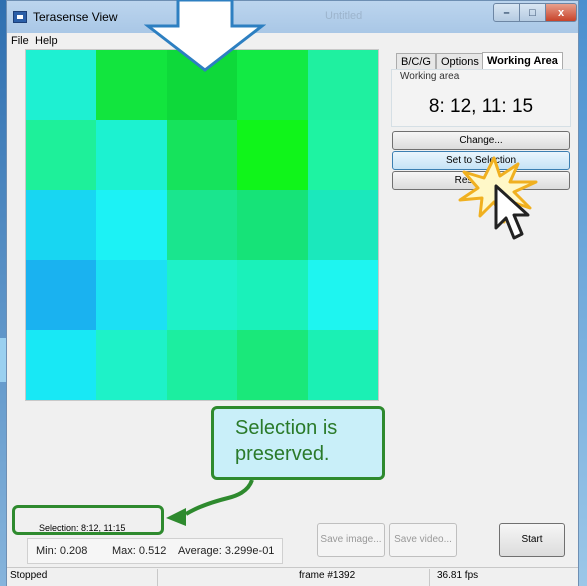 This screenshot has height=586, width=587. Describe the element at coordinates (282, 454) in the screenshot. I see `callout-line-2: preserved.` at that location.